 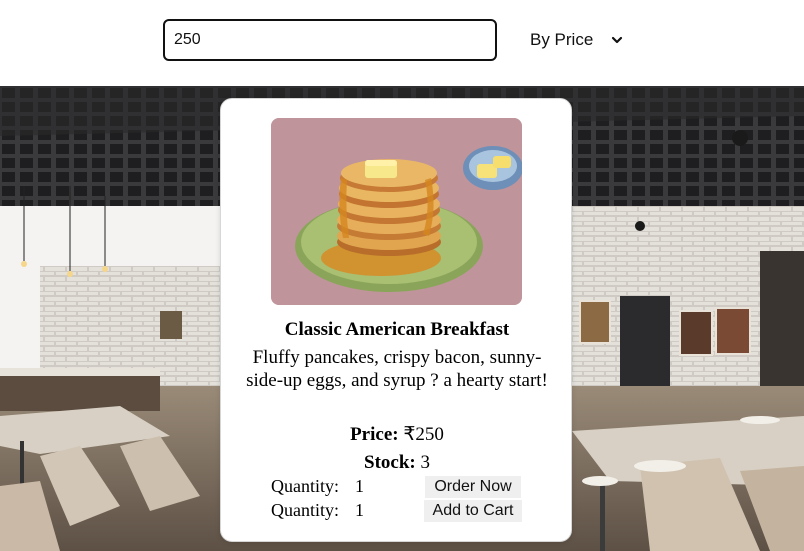 I want to click on sort-select: By Price, so click(x=576, y=40).